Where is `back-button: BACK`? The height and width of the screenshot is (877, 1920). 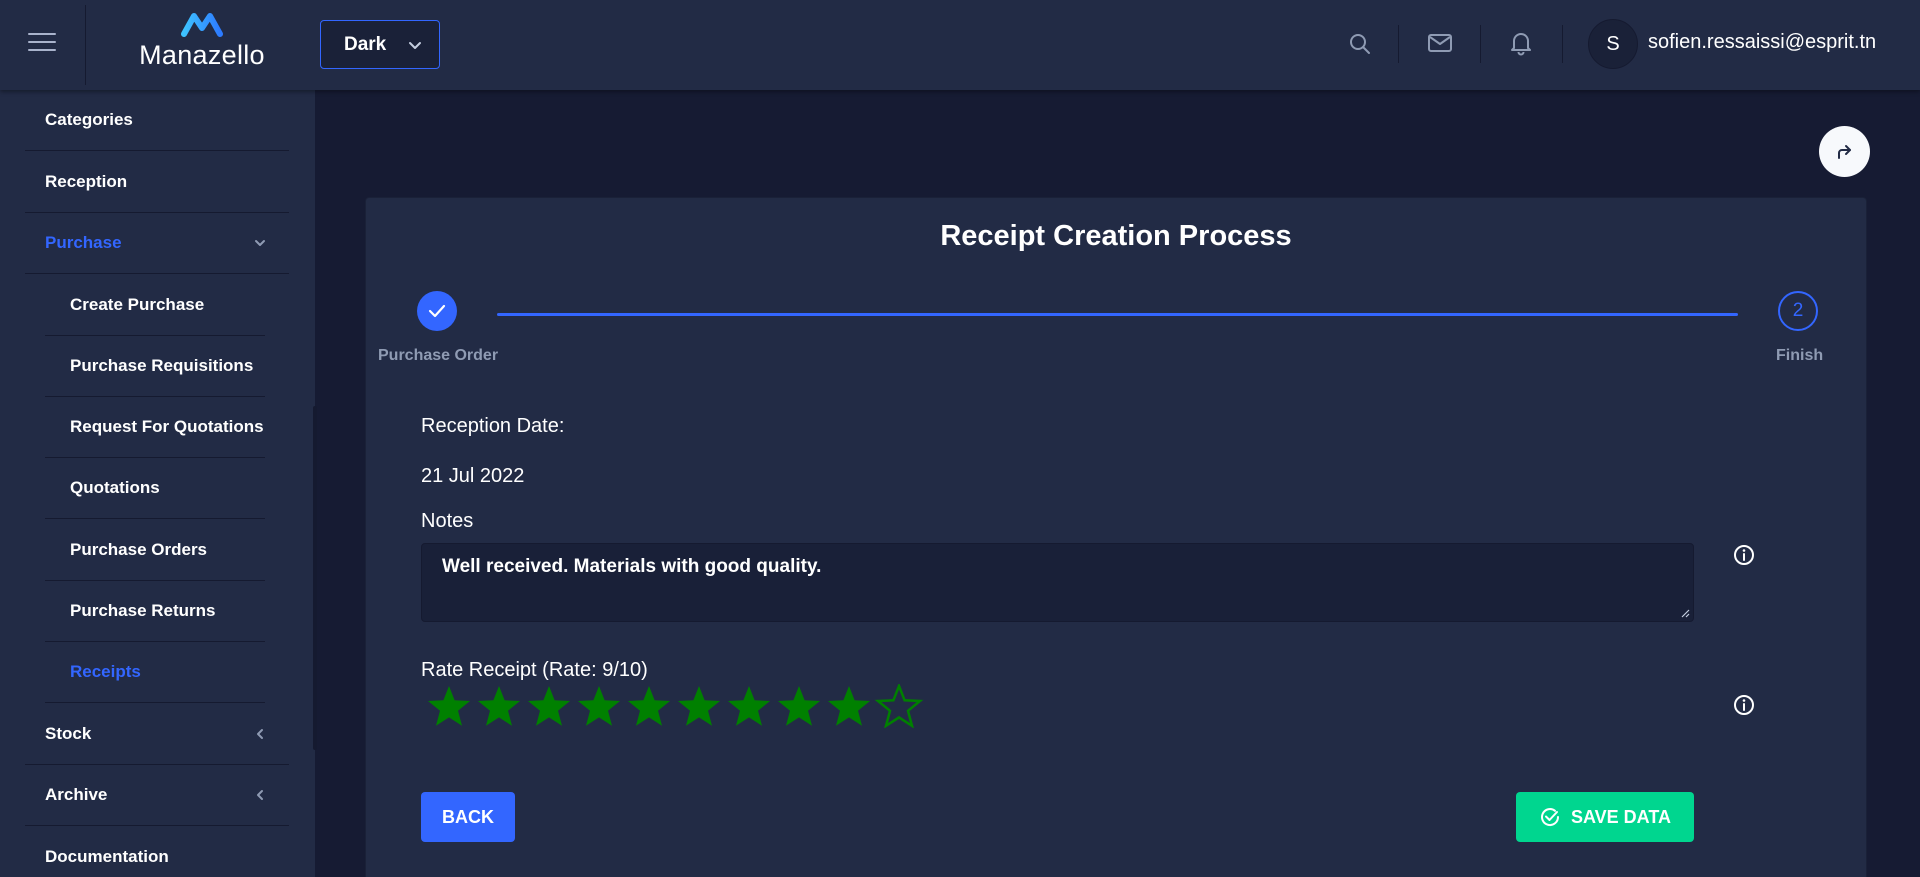
back-button: BACK is located at coordinates (468, 817).